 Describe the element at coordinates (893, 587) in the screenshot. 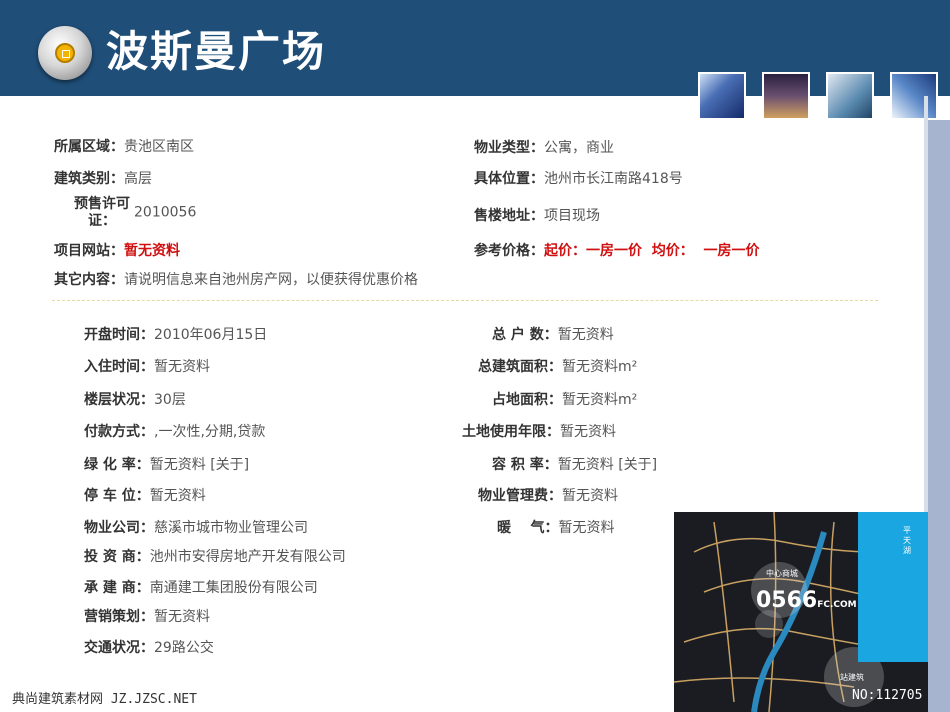

I see `map-lake: 平天湖` at that location.